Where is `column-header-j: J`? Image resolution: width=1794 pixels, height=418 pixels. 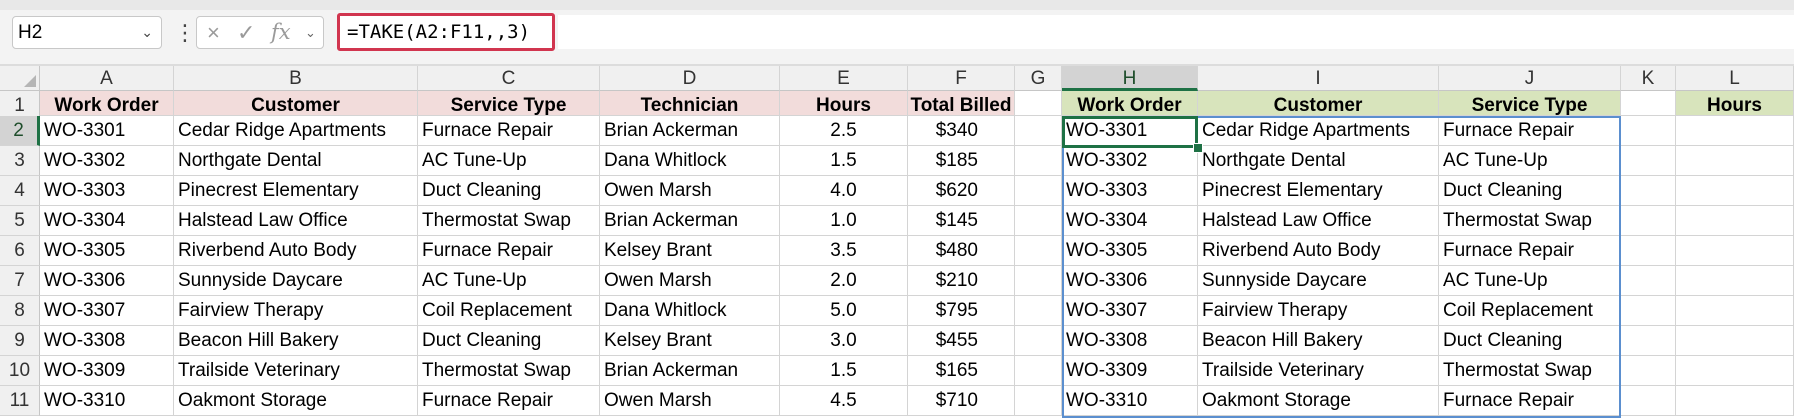
column-header-j: J is located at coordinates (1530, 78).